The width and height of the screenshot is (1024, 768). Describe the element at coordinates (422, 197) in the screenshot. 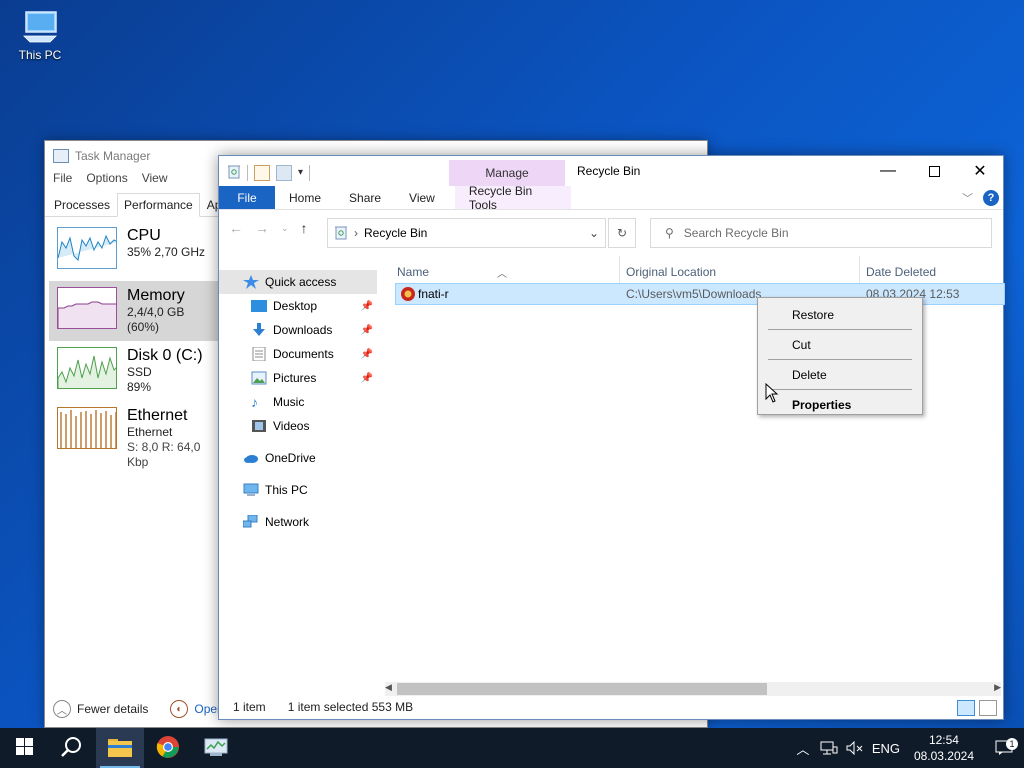

I see `tab-view: View` at that location.